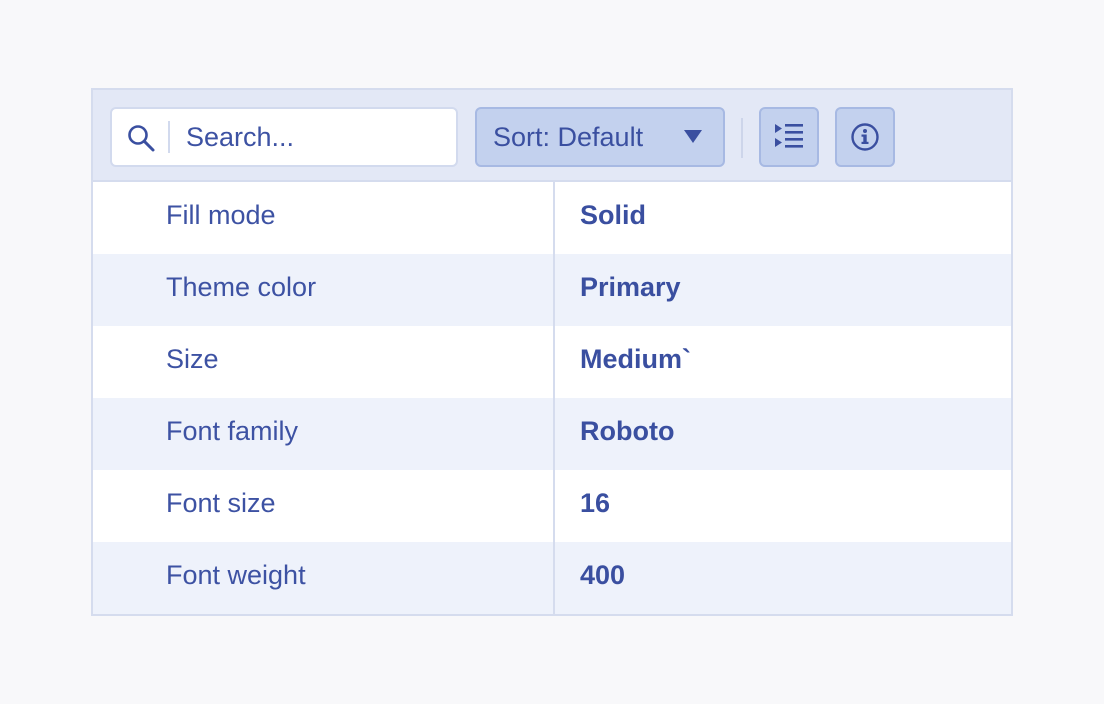 This screenshot has height=704, width=1104. Describe the element at coordinates (221, 215) in the screenshot. I see `property-name: Fill mode` at that location.